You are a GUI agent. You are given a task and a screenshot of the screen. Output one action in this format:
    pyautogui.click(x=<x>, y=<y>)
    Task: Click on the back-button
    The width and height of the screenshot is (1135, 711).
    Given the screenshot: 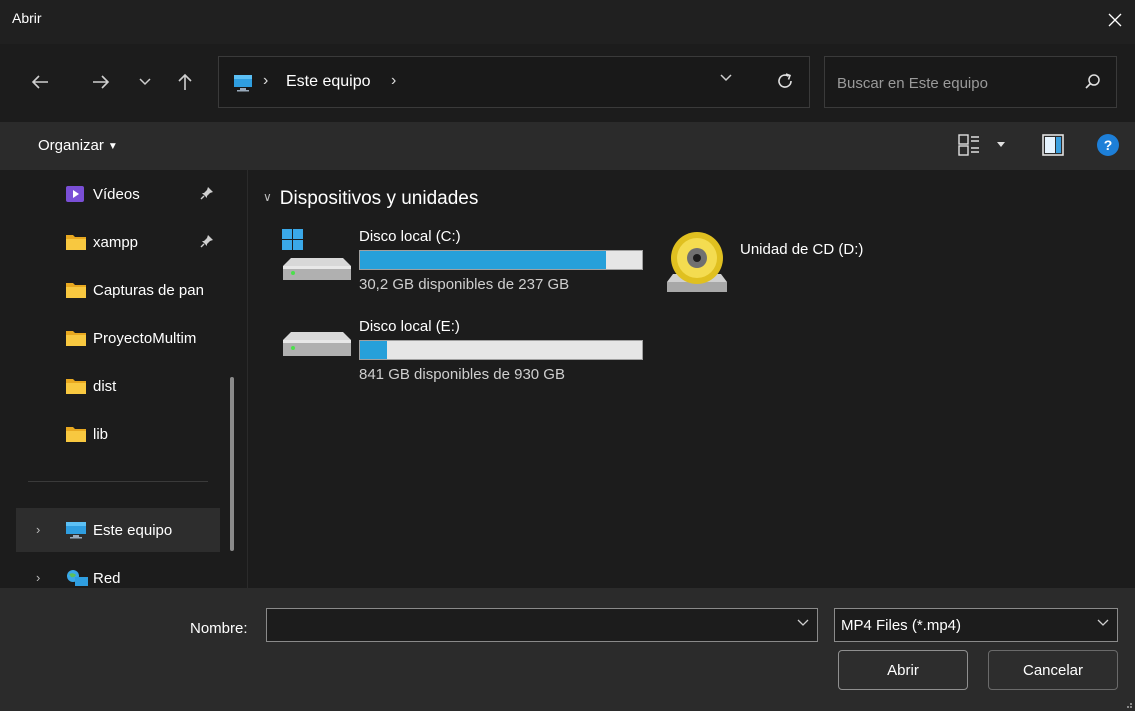 What is the action you would take?
    pyautogui.click(x=40, y=82)
    